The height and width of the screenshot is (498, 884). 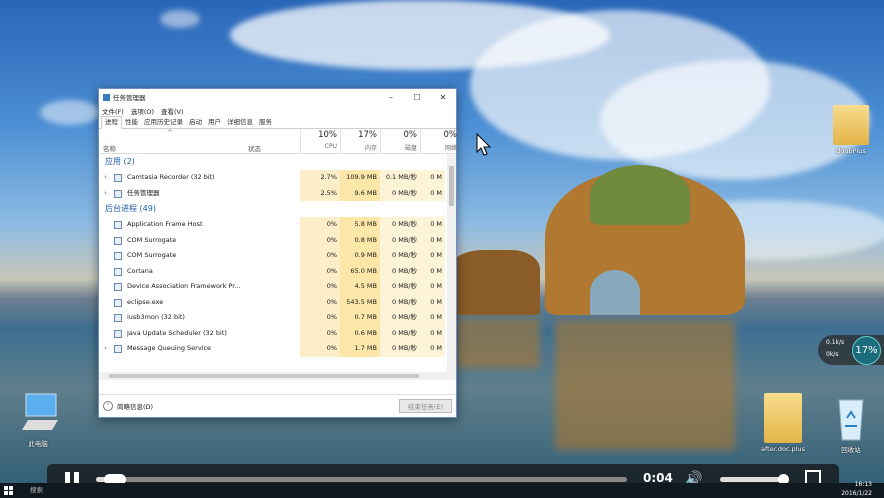 What do you see at coordinates (360, 178) in the screenshot?
I see `process-mem: 109.9 MB` at bounding box center [360, 178].